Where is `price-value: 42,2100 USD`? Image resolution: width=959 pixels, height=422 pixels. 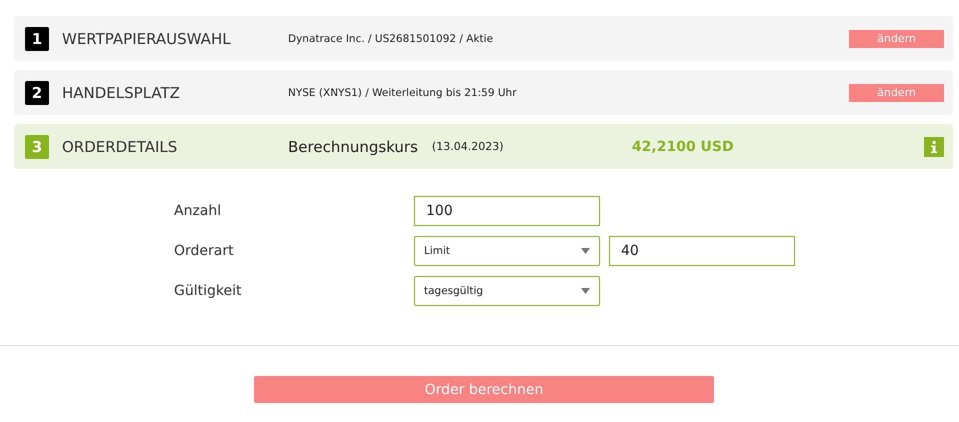
price-value: 42,2100 USD is located at coordinates (683, 146).